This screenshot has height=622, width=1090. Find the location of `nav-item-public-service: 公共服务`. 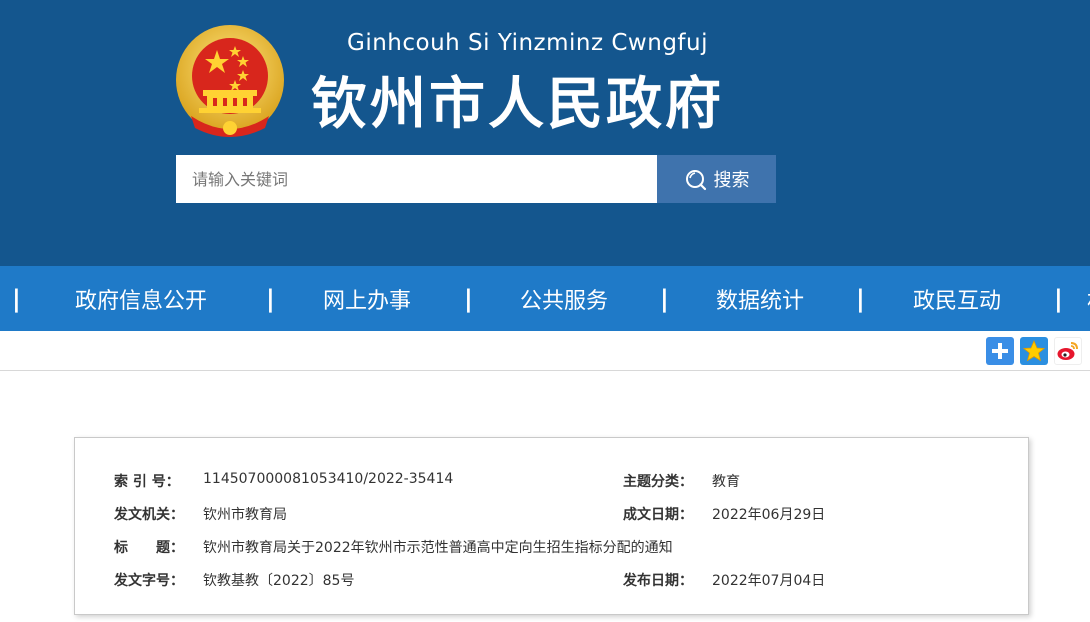

nav-item-public-service: 公共服务 is located at coordinates (564, 299).